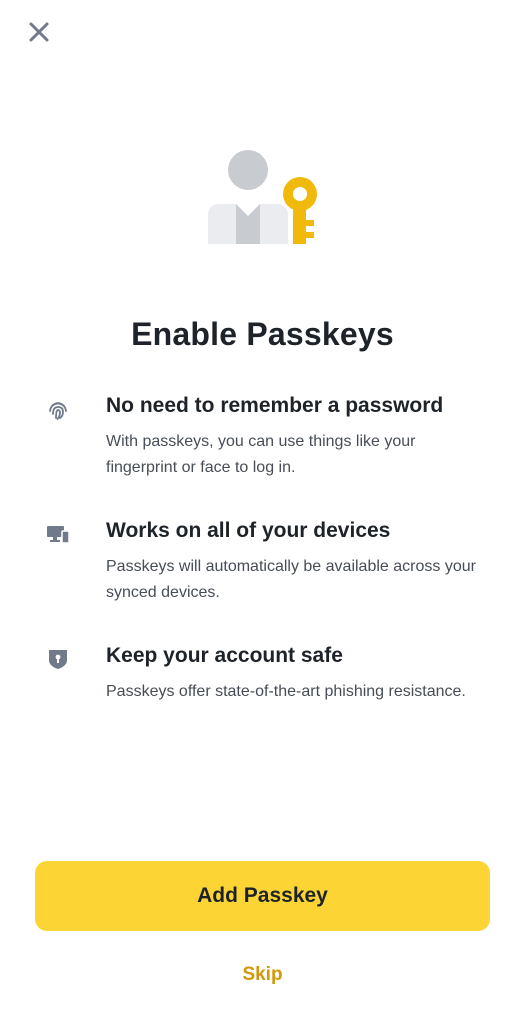 This screenshot has height=1024, width=525. Describe the element at coordinates (262, 896) in the screenshot. I see `add-passkey-button: Add Passkey` at that location.